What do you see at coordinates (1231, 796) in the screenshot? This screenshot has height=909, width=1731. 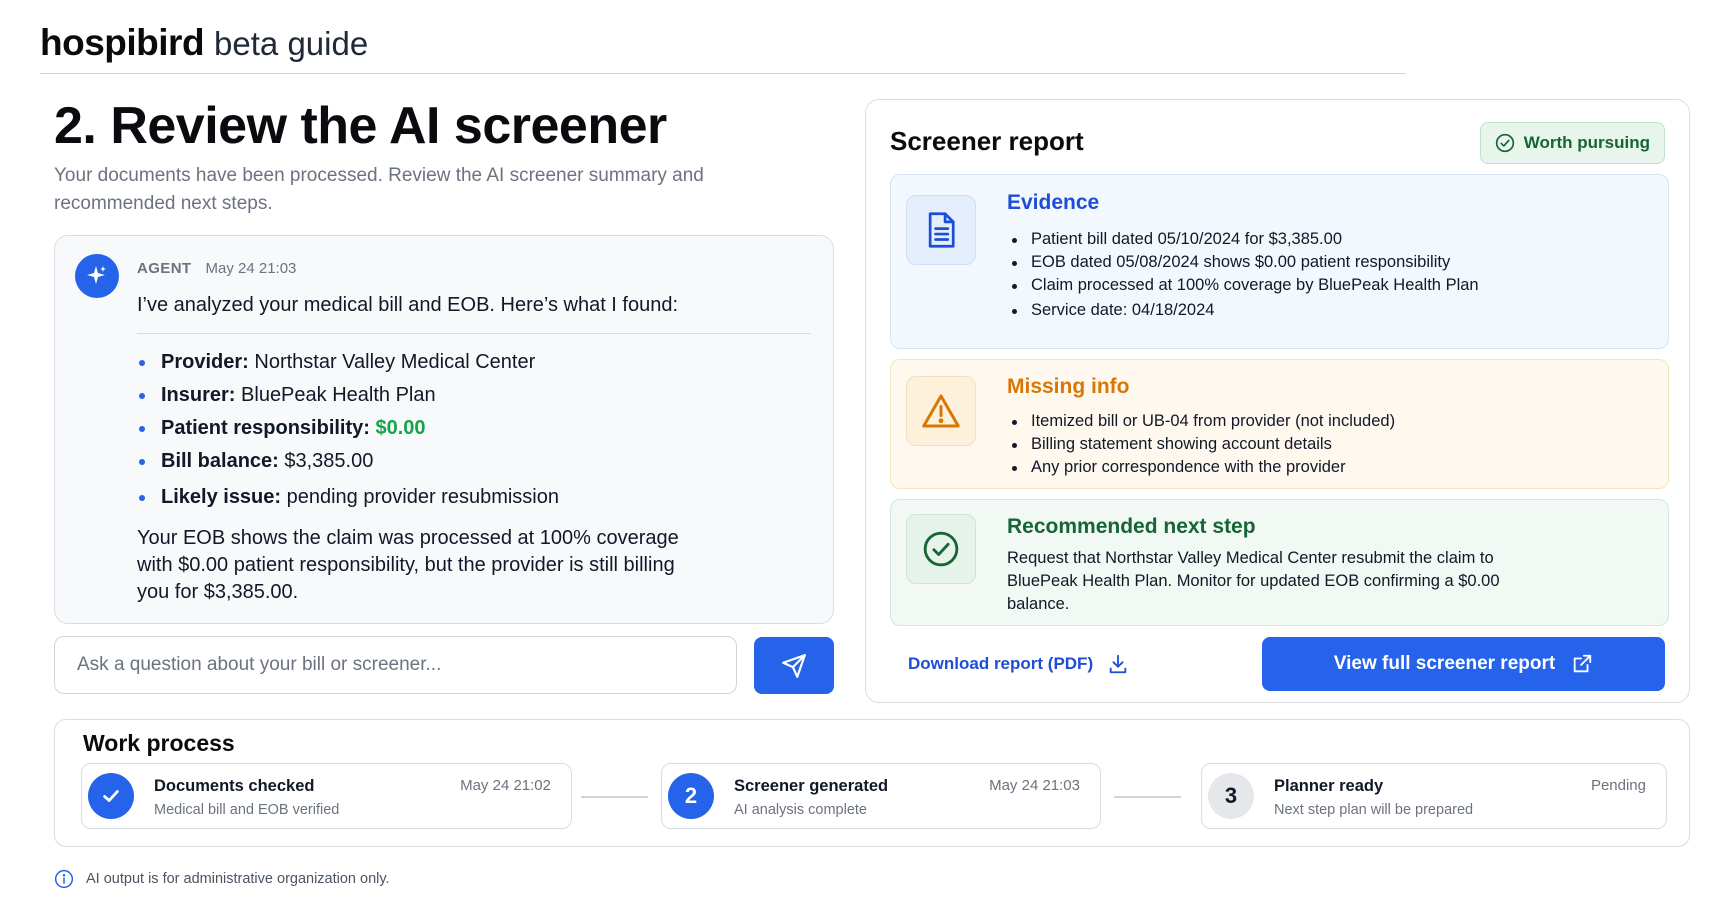 I see `step-number: 3` at bounding box center [1231, 796].